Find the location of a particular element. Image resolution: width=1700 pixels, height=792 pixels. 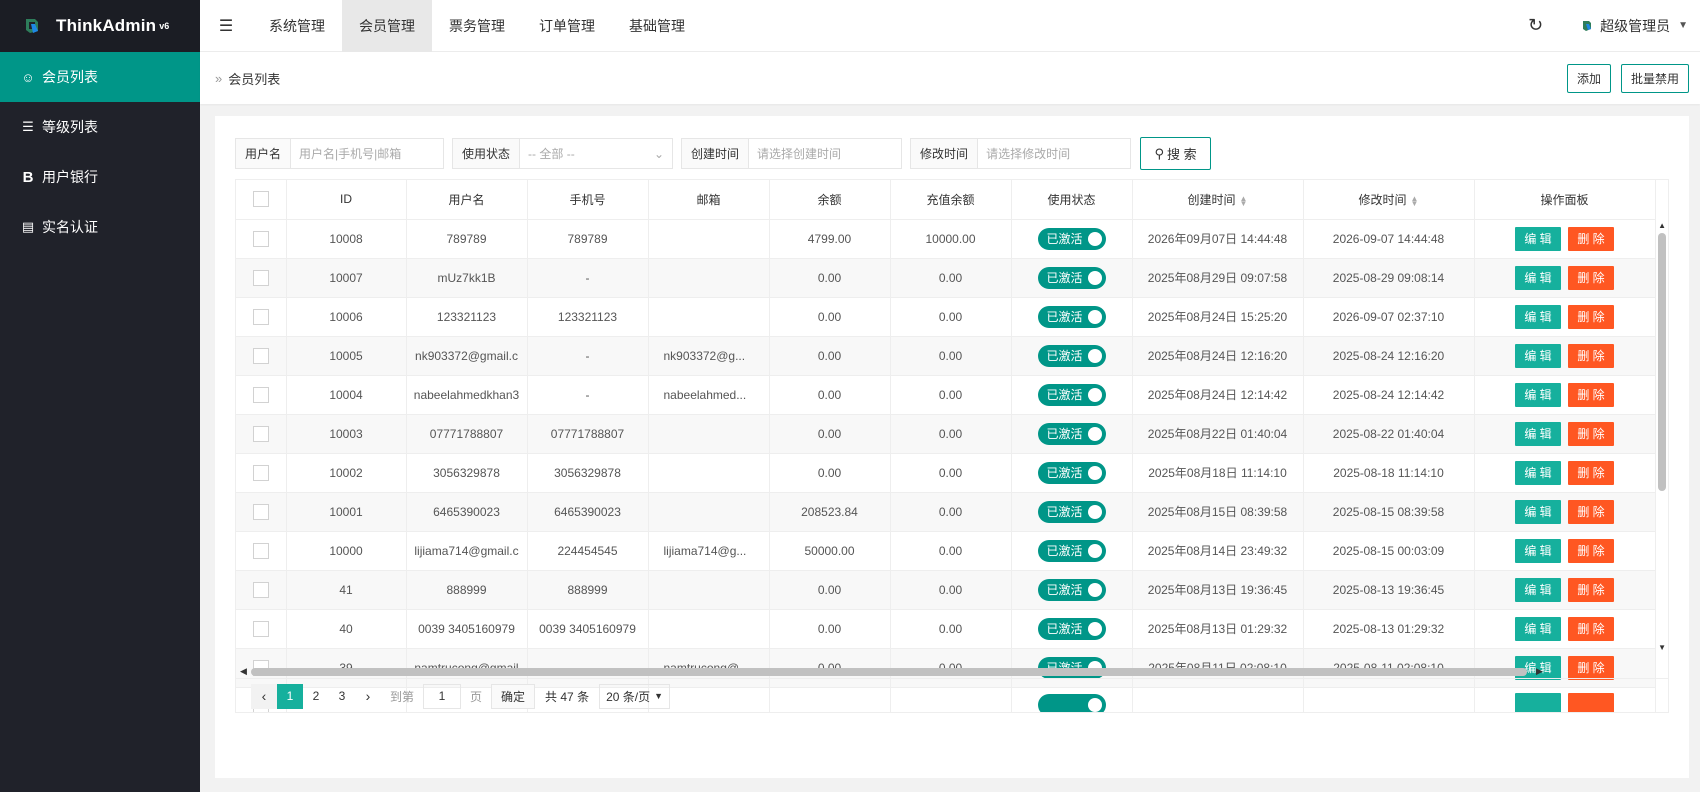

sidebar-item-member-list: ☺ 会员列表 is located at coordinates (100, 77).